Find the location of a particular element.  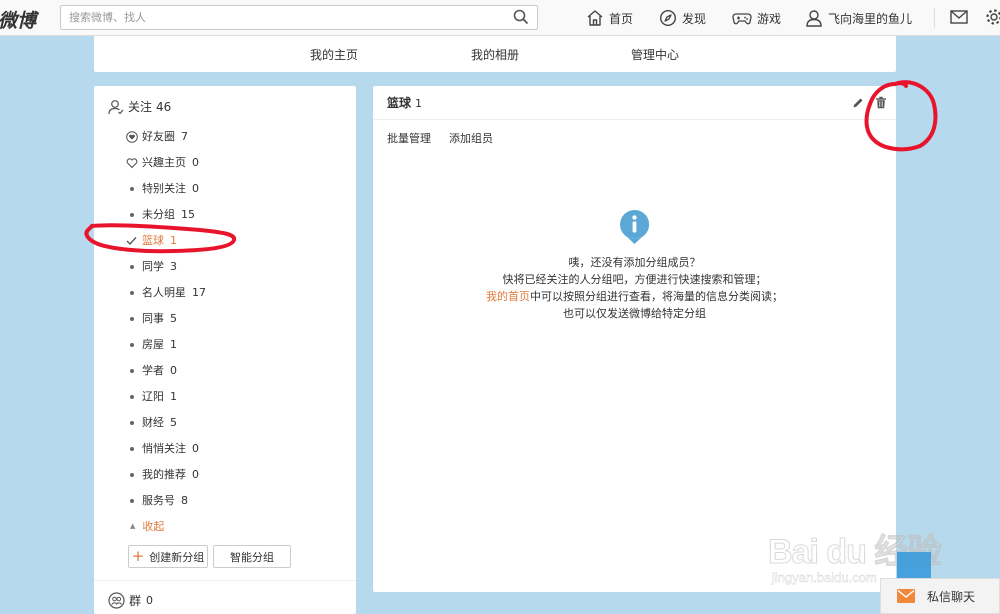

checkmark-icon is located at coordinates (131, 241).